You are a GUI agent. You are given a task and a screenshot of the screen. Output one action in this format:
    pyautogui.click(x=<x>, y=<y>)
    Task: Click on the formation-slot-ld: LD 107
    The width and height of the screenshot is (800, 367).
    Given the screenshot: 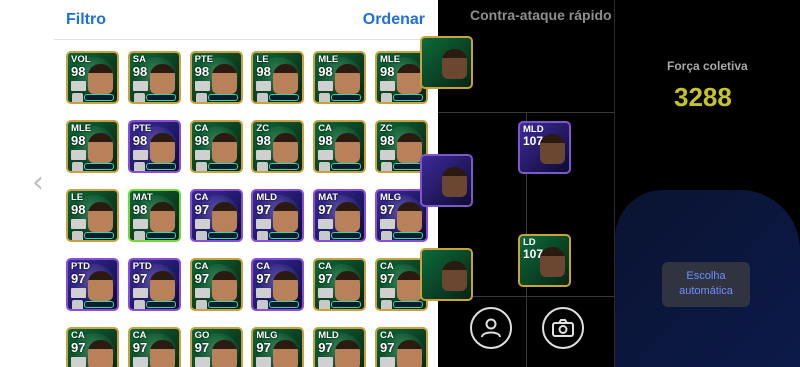 What is the action you would take?
    pyautogui.click(x=544, y=260)
    